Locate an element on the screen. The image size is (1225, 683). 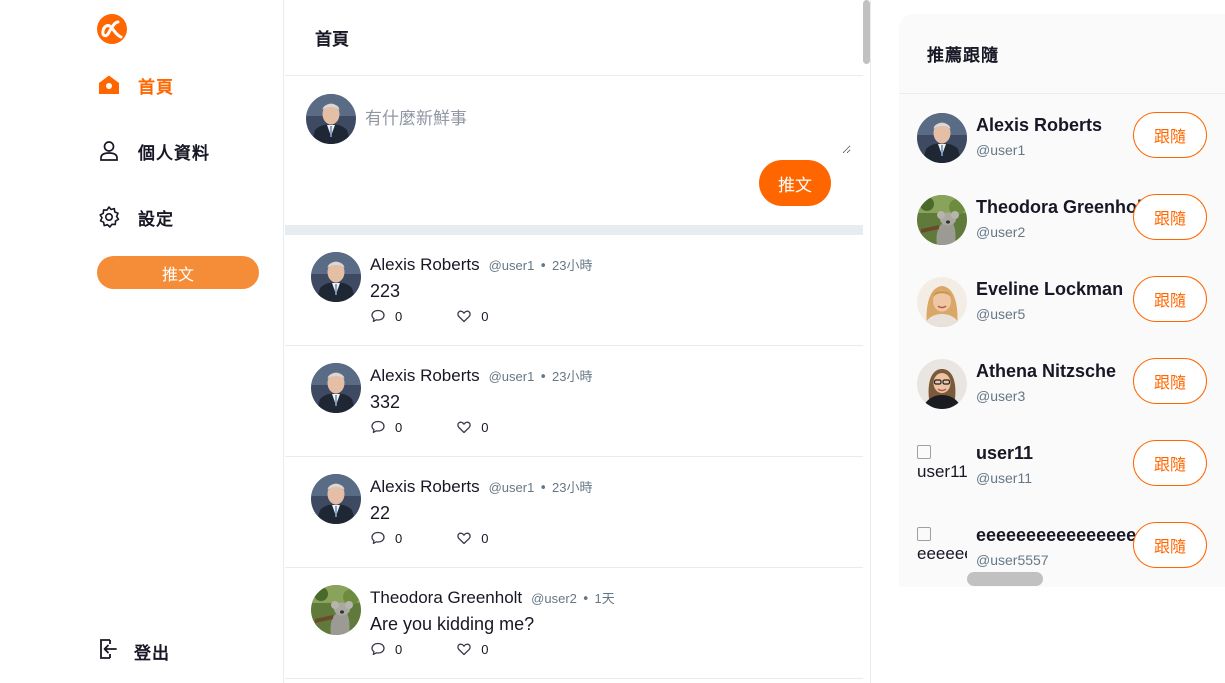
sidebar-item-profile: 個人資料 is located at coordinates (153, 151).